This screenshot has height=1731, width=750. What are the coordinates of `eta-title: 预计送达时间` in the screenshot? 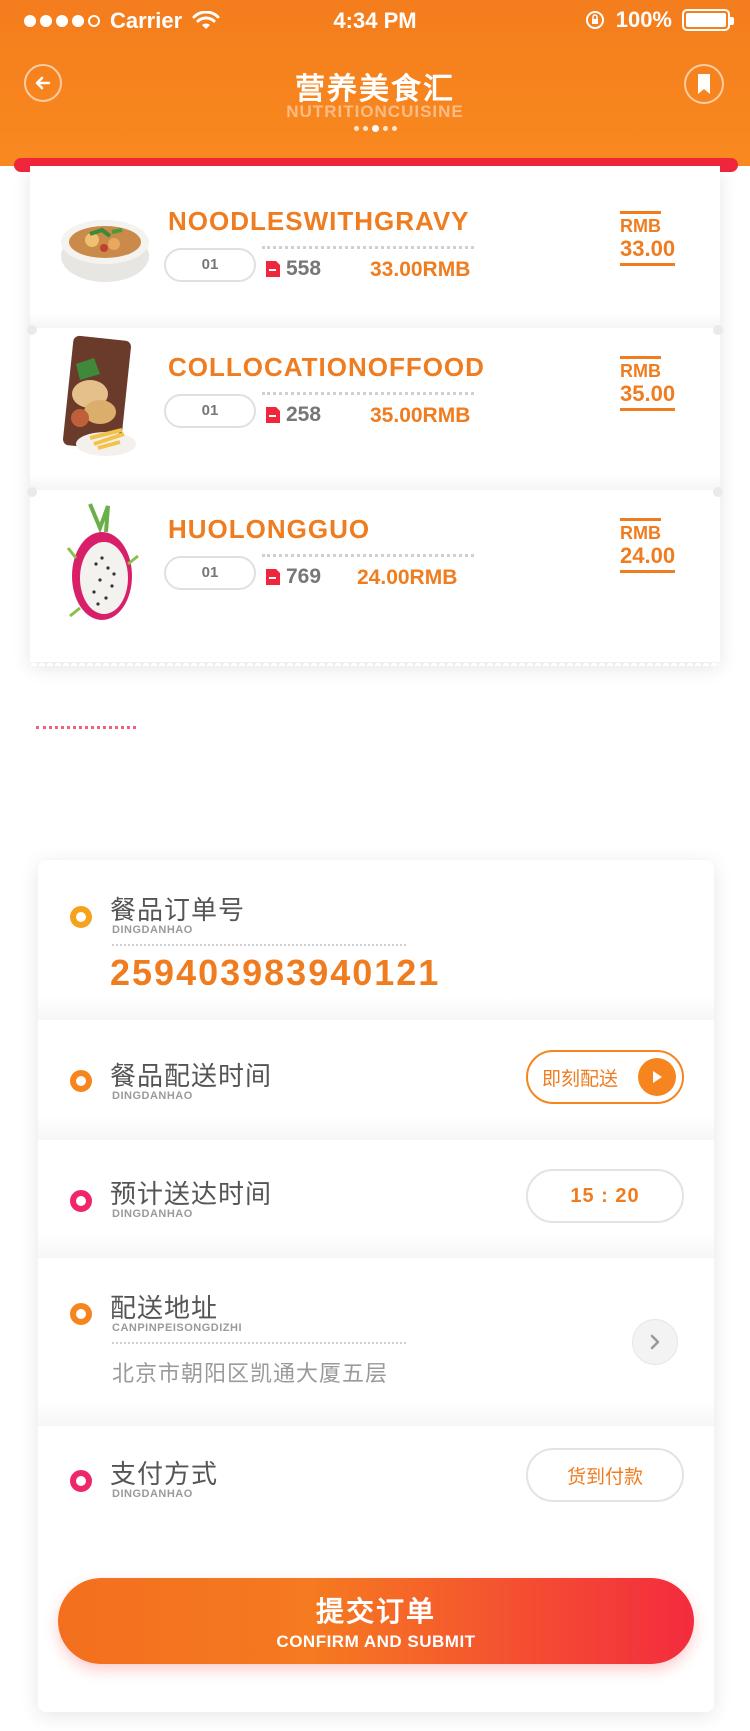 It's located at (191, 1194).